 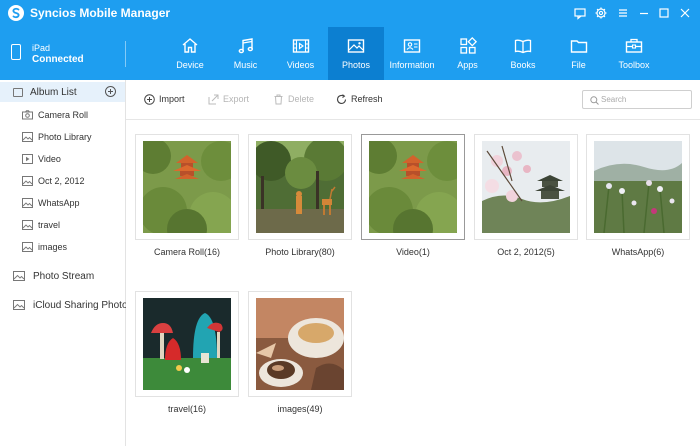 I want to click on album-tile-photo-library: Photo Library(80), so click(x=300, y=201).